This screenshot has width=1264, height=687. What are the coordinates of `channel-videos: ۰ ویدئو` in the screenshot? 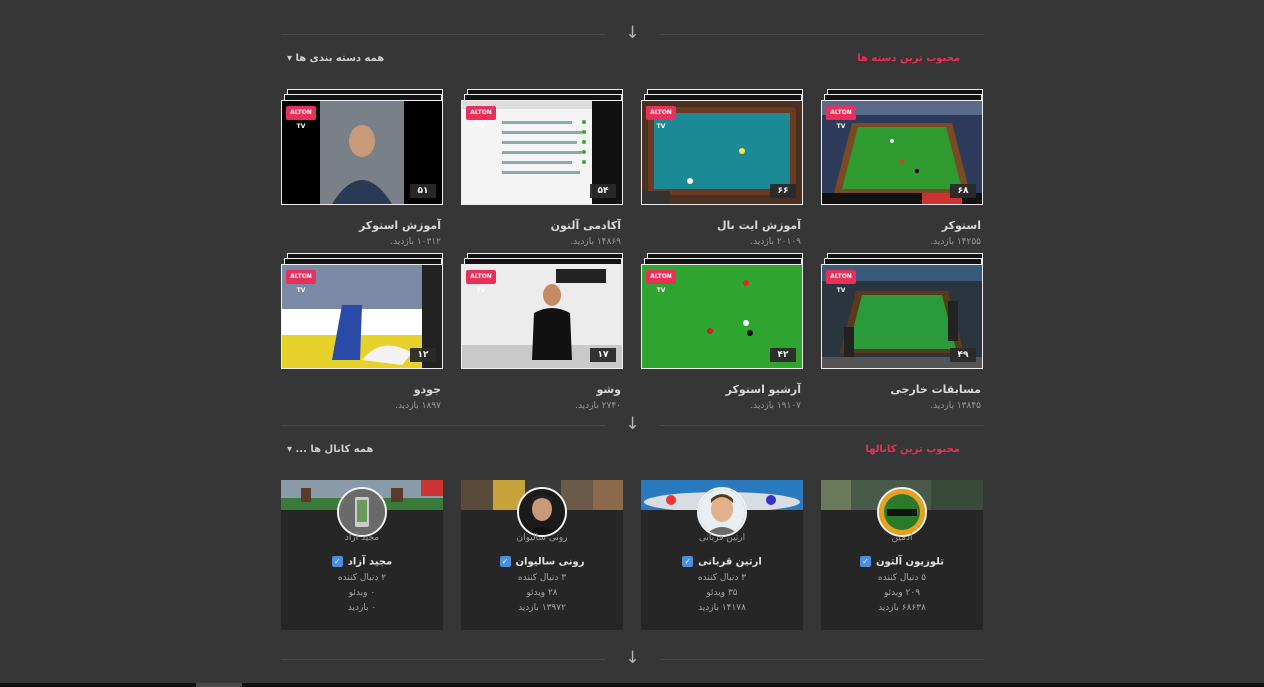 It's located at (362, 593).